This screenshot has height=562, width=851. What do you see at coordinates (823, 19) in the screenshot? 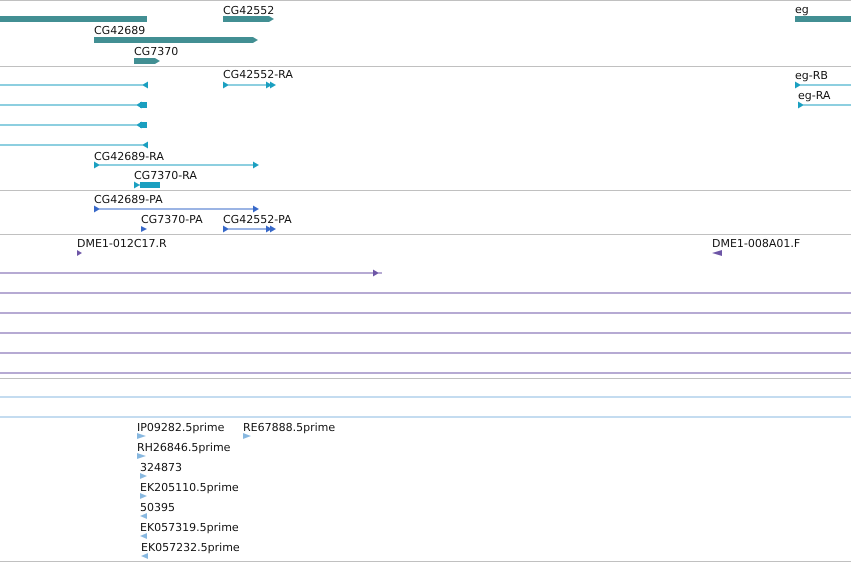
I see `feature-bar` at bounding box center [823, 19].